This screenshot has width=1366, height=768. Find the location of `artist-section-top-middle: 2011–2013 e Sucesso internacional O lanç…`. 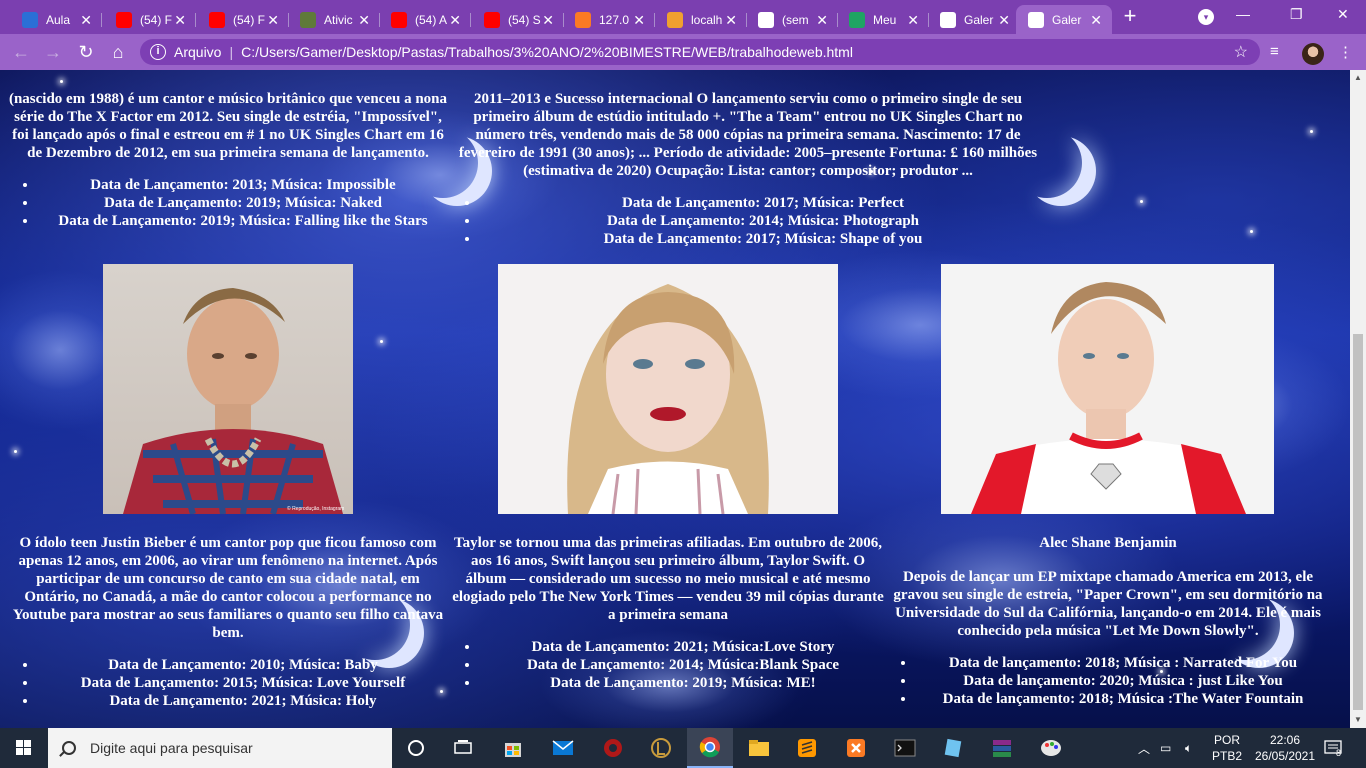

artist-section-top-middle: 2011–2013 e Sucesso internacional O lanç… is located at coordinates (748, 169).